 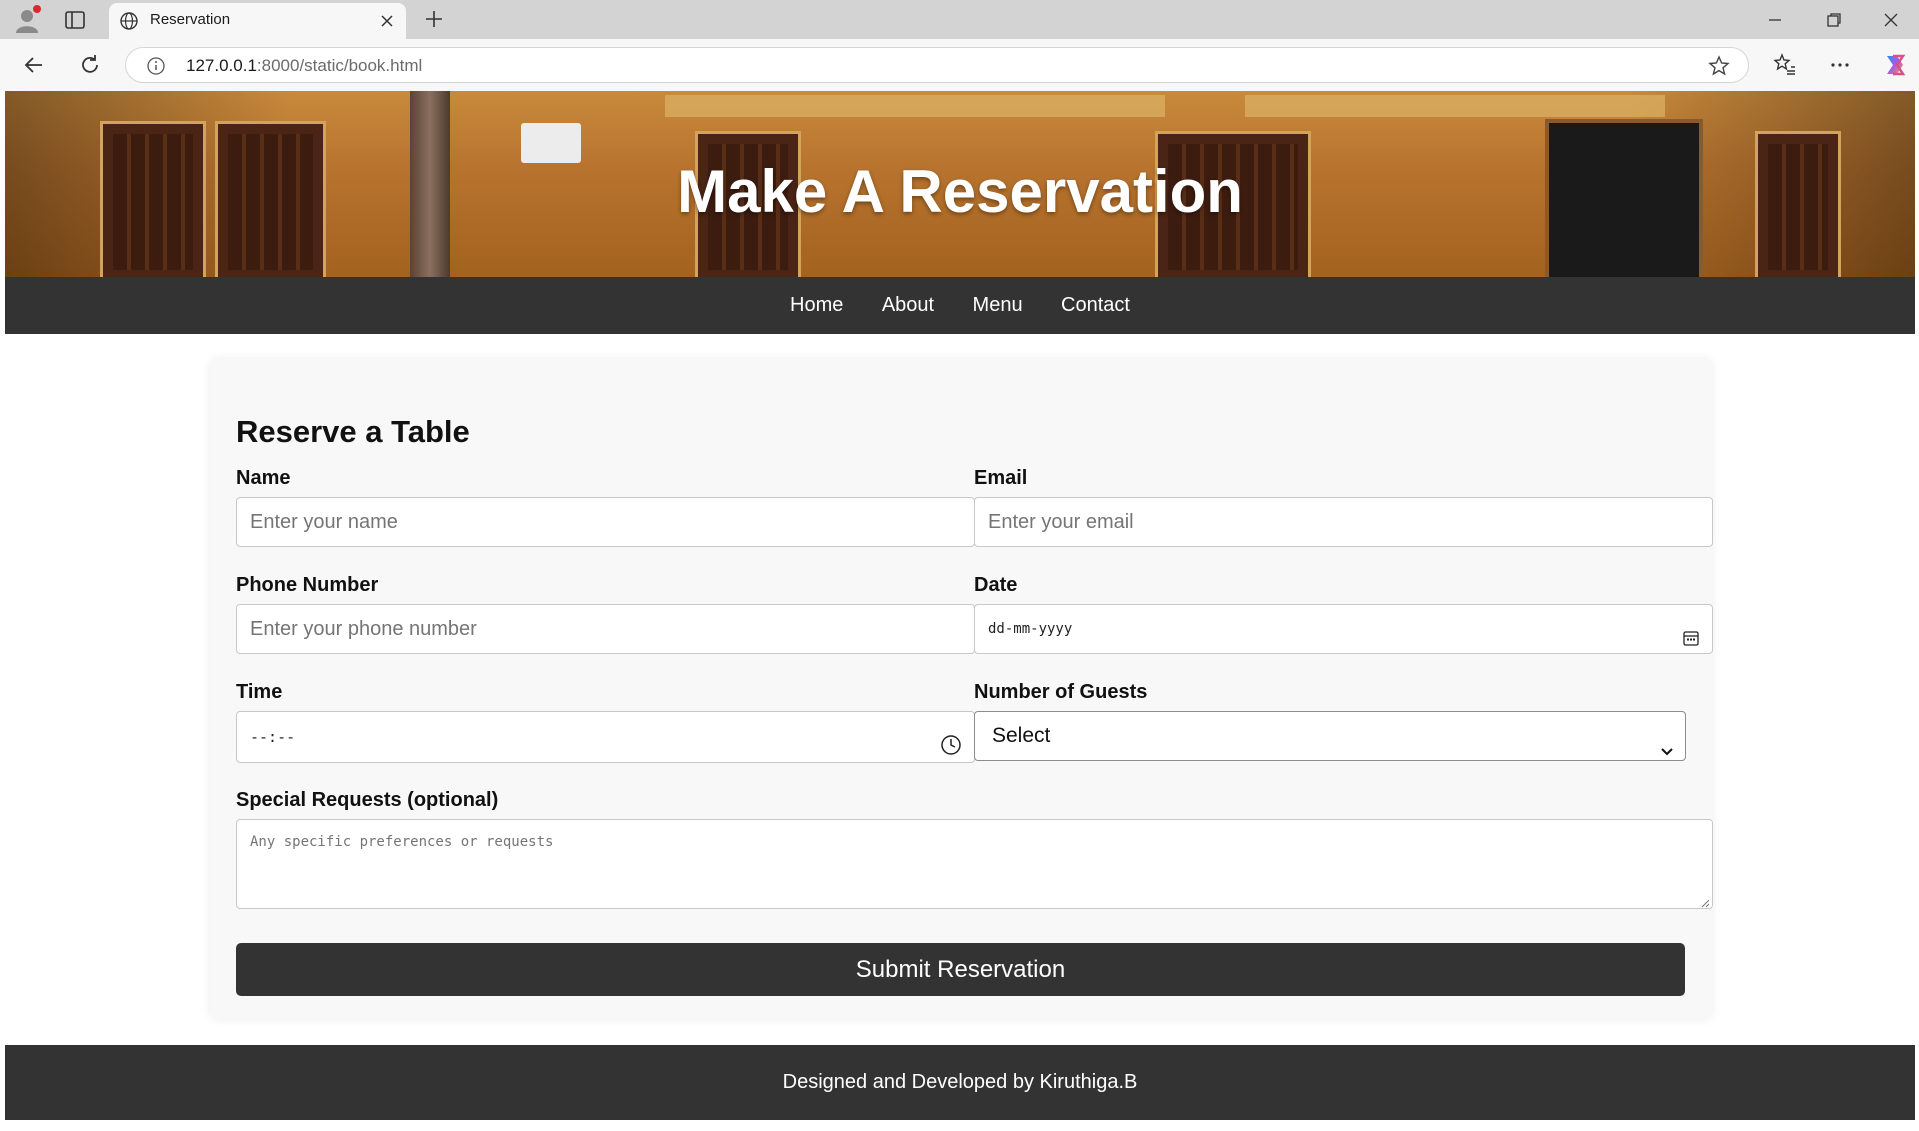 What do you see at coordinates (605, 522) in the screenshot?
I see `name-input: Enter your name` at bounding box center [605, 522].